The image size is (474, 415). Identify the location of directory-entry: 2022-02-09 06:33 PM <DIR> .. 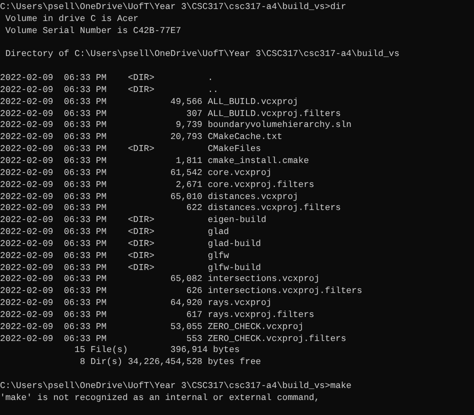
(107, 79).